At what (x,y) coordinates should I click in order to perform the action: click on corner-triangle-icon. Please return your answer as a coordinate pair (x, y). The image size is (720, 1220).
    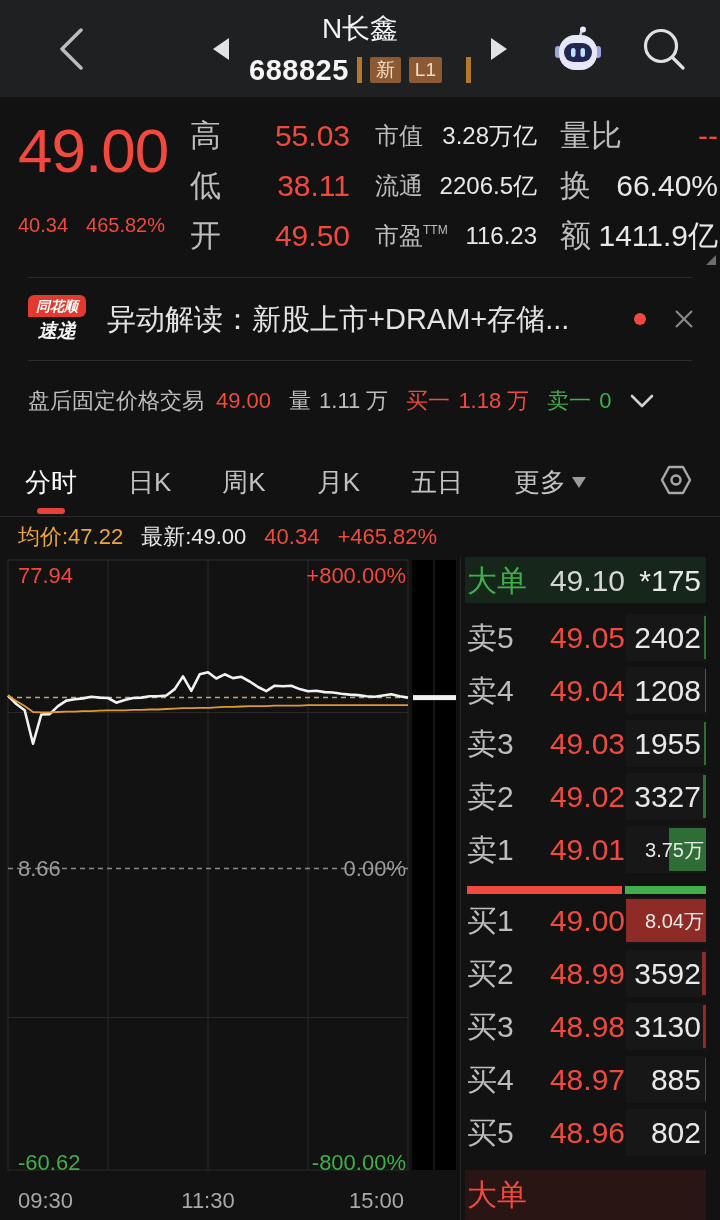
    Looking at the image, I should click on (711, 260).